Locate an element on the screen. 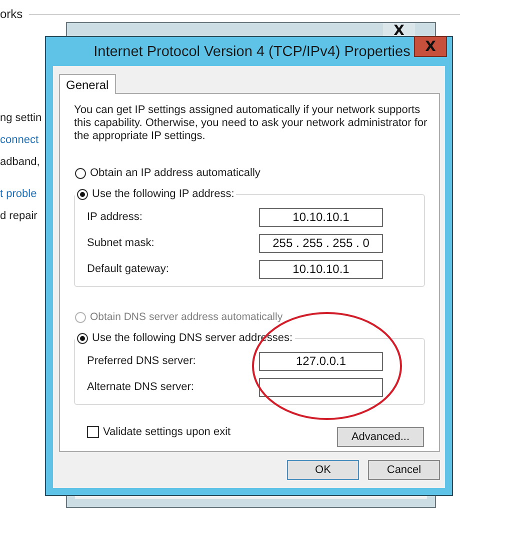 Image resolution: width=529 pixels, height=542 pixels. radio-label: Use the following IP address: is located at coordinates (163, 194).